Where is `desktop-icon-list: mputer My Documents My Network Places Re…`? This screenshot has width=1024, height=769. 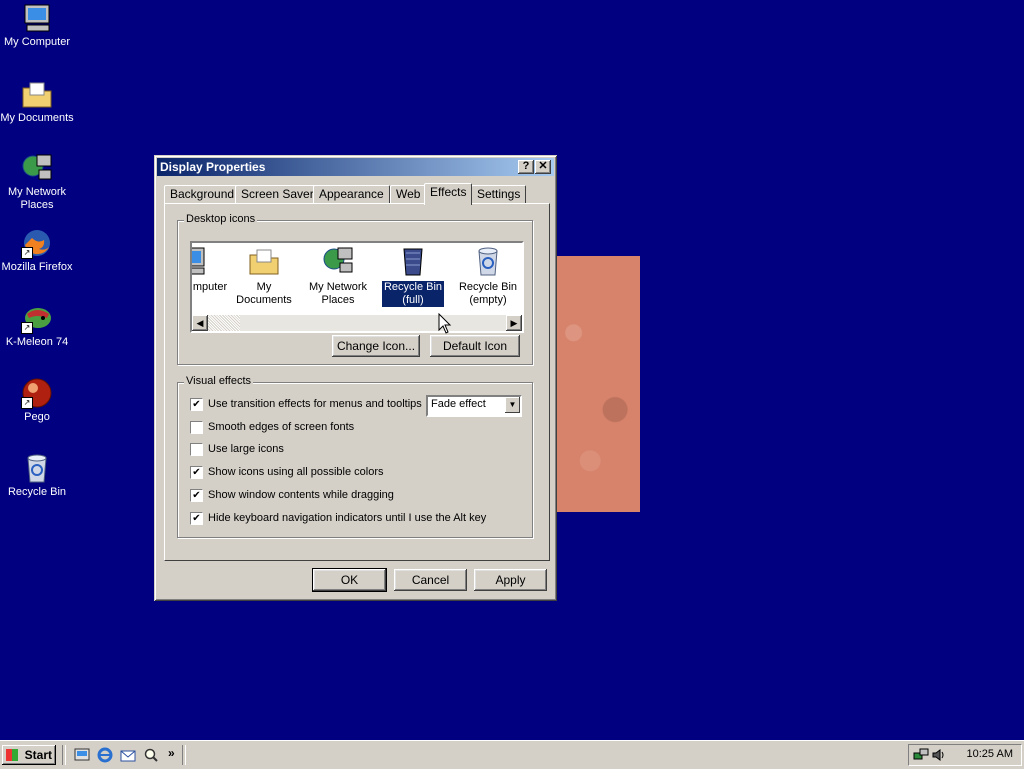
desktop-icon-list: mputer My Documents My Network Places Re… is located at coordinates (357, 287).